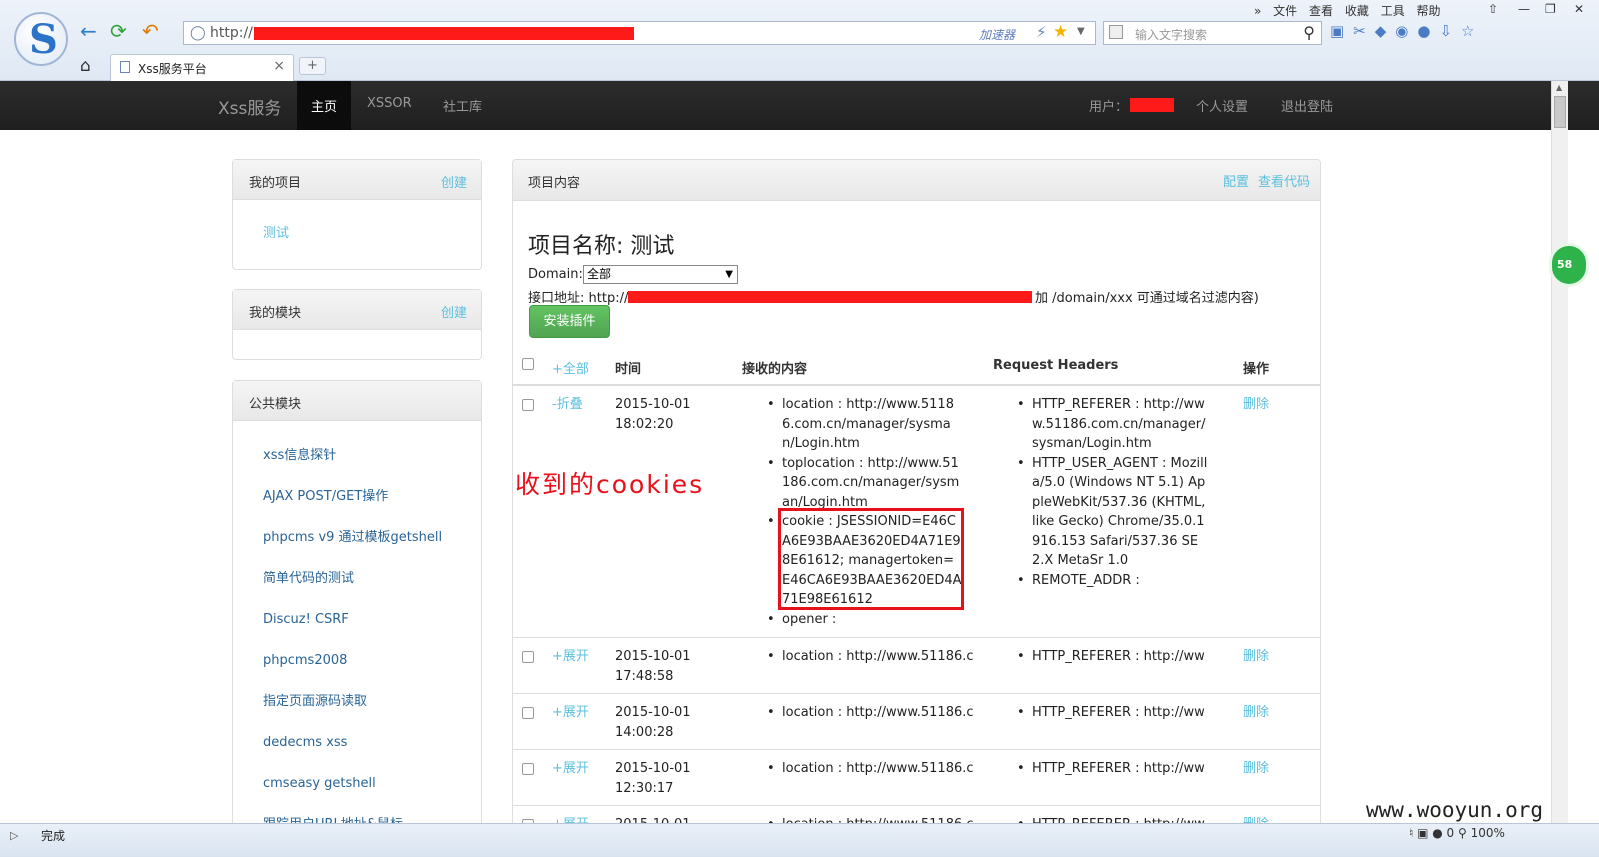 The height and width of the screenshot is (857, 1599). Describe the element at coordinates (1559, 87) in the screenshot. I see `scroll-up-icon: ▲` at that location.